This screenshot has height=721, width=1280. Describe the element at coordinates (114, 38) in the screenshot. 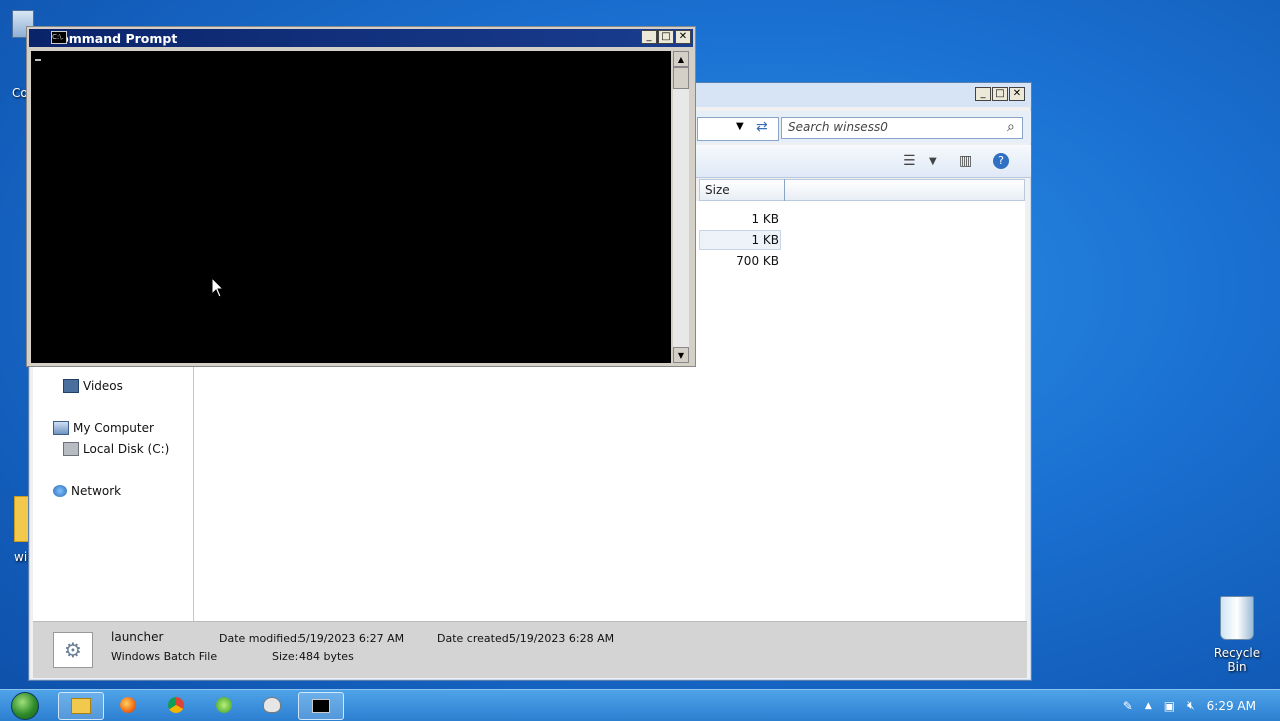

I see `cmd-title: Command Prompt` at that location.